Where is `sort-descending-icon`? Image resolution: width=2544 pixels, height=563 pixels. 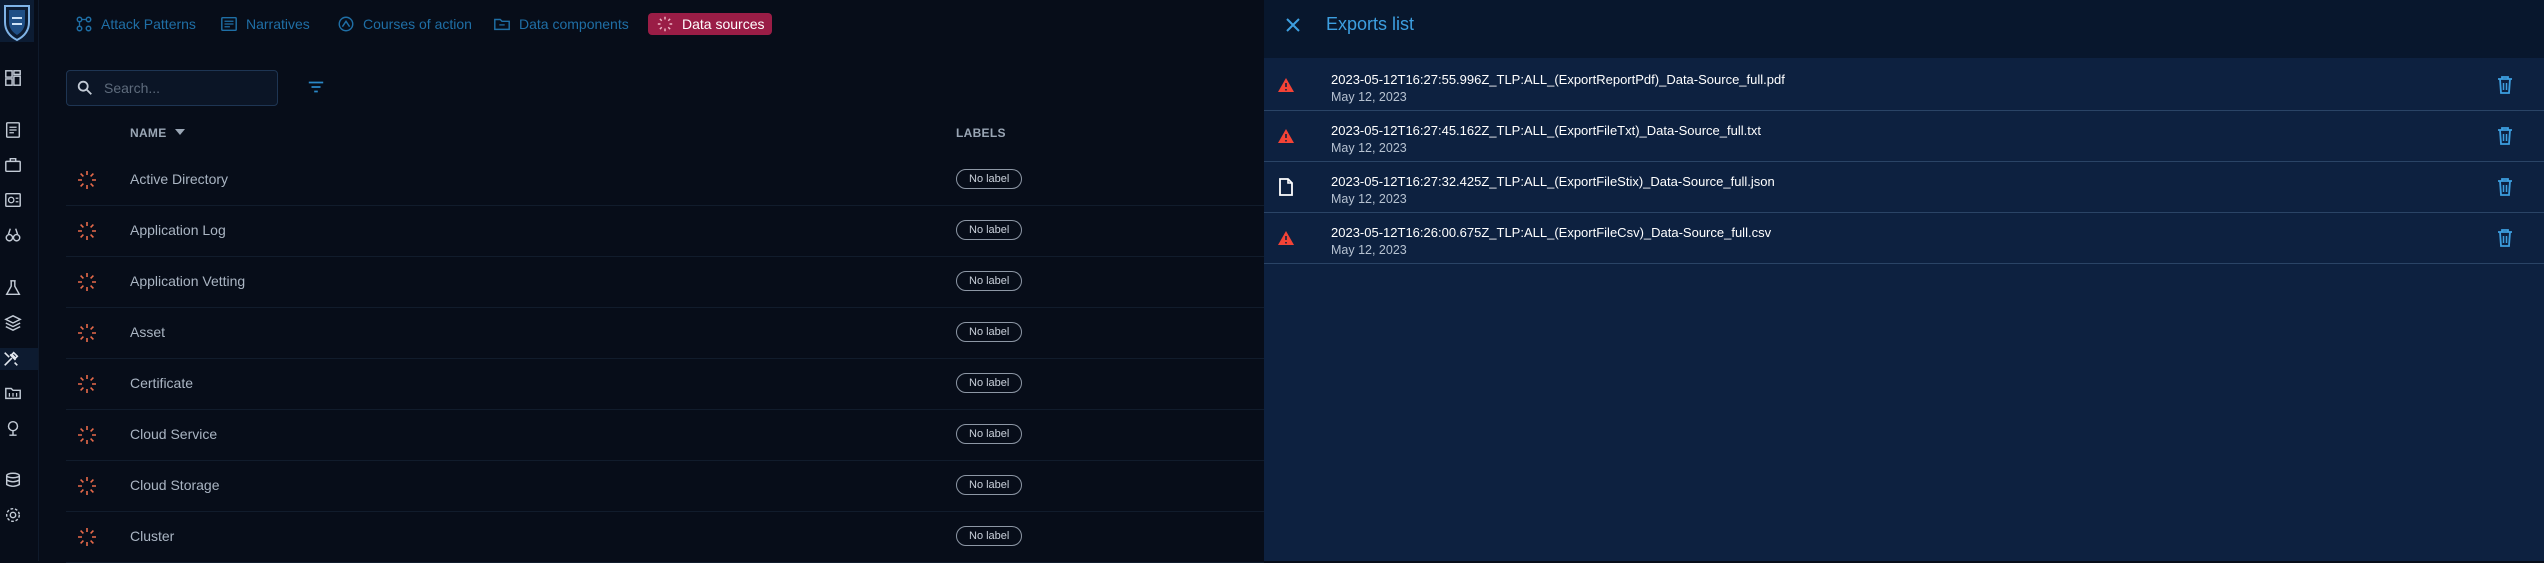 sort-descending-icon is located at coordinates (179, 132).